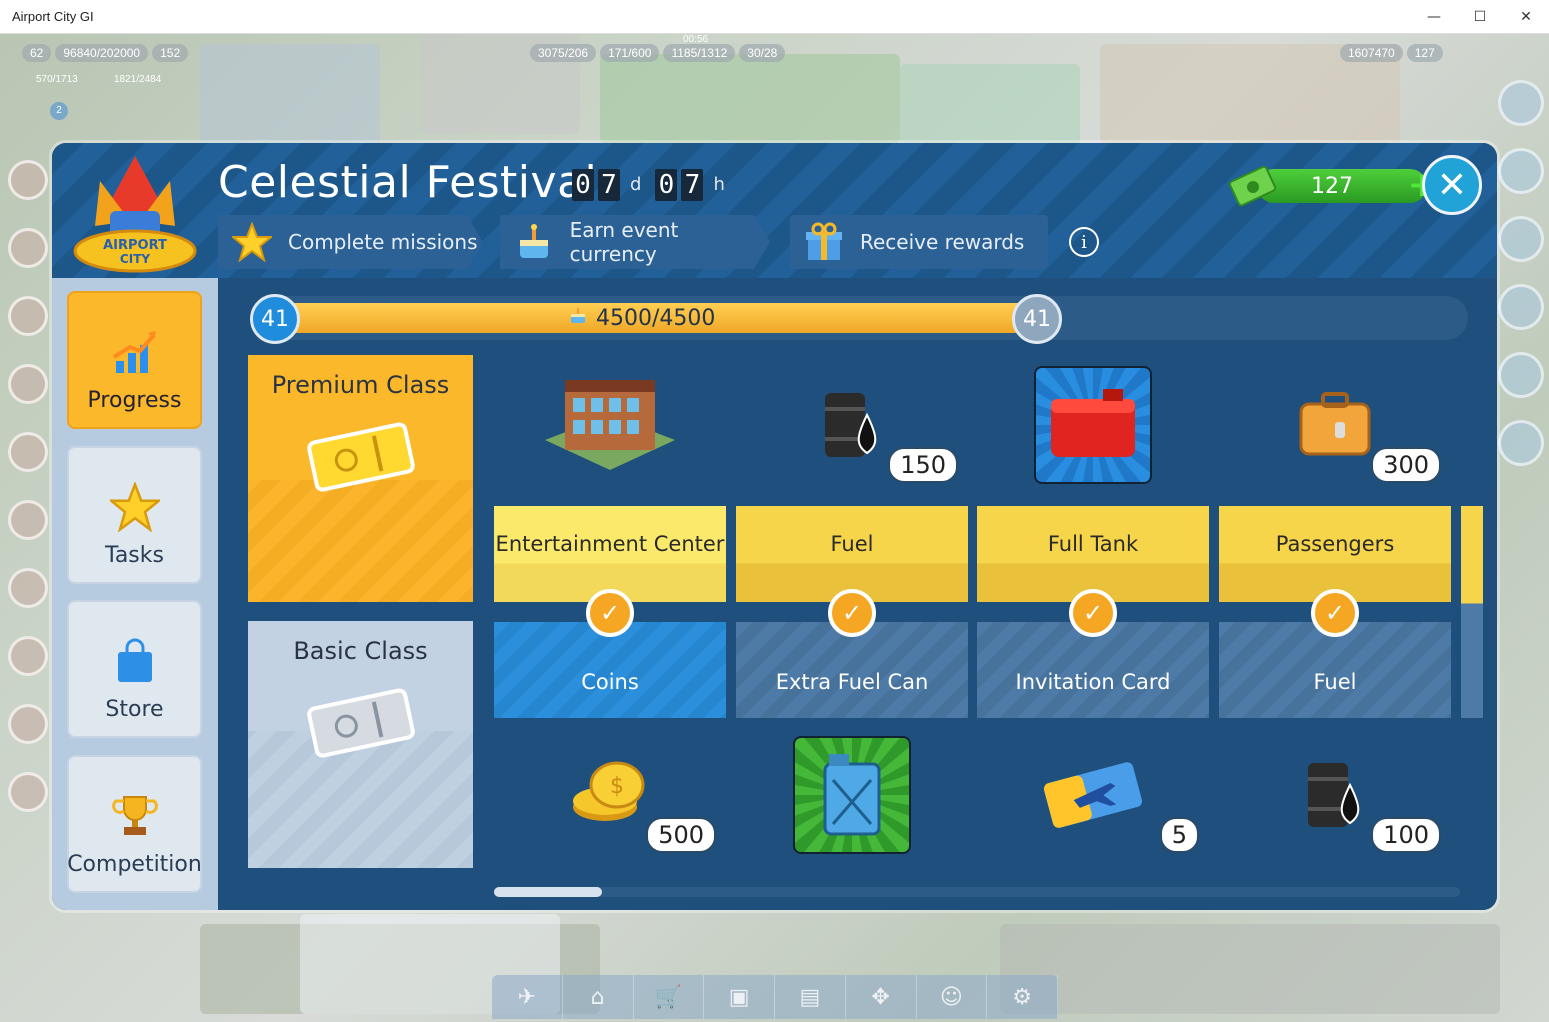 The width and height of the screenshot is (1549, 1022). What do you see at coordinates (383, 242) in the screenshot?
I see `step-label: Complete missions` at bounding box center [383, 242].